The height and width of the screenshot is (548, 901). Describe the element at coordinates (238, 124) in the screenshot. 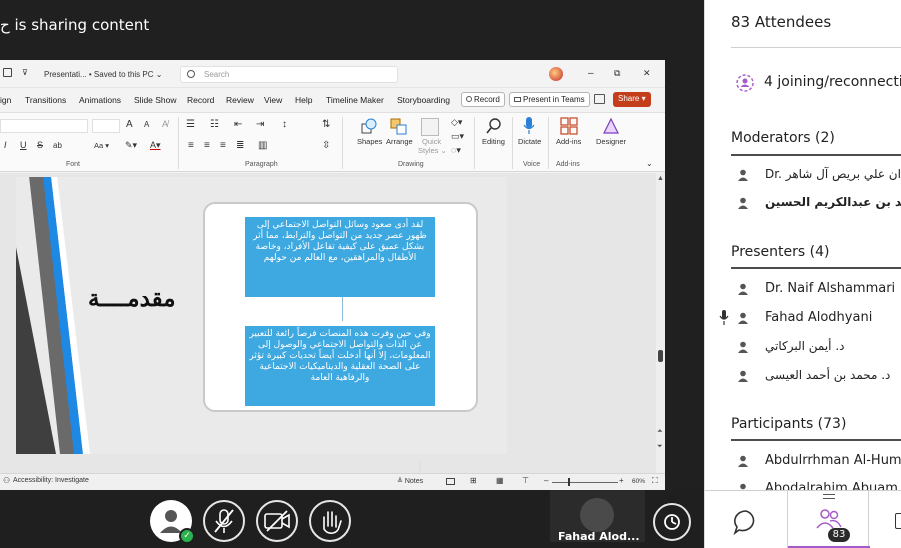

I see `decrease-indent-icon: ⇤` at that location.